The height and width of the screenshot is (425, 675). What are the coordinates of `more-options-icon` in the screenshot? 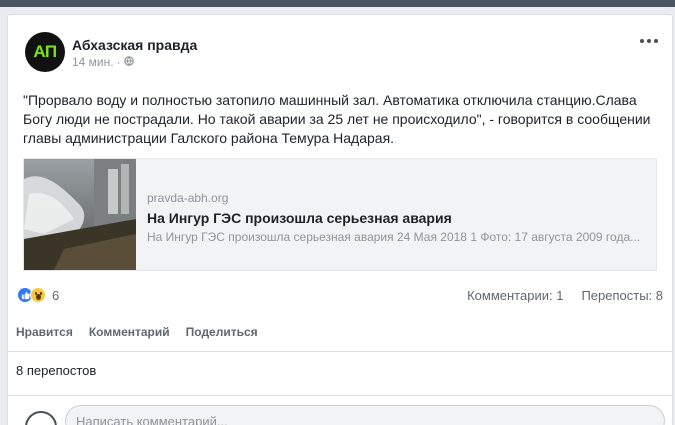 It's located at (649, 41).